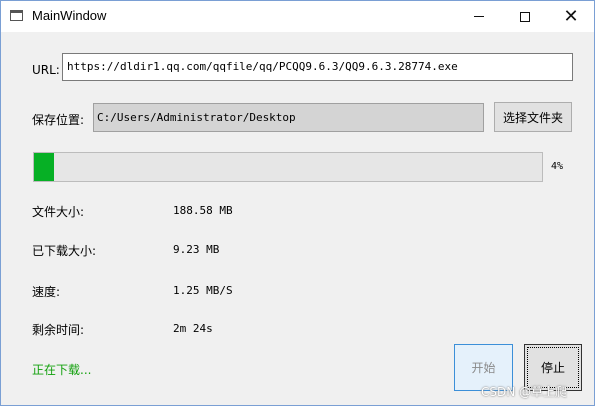 The image size is (595, 406). I want to click on remaining-time-label: 剩余时间:, so click(58, 330).